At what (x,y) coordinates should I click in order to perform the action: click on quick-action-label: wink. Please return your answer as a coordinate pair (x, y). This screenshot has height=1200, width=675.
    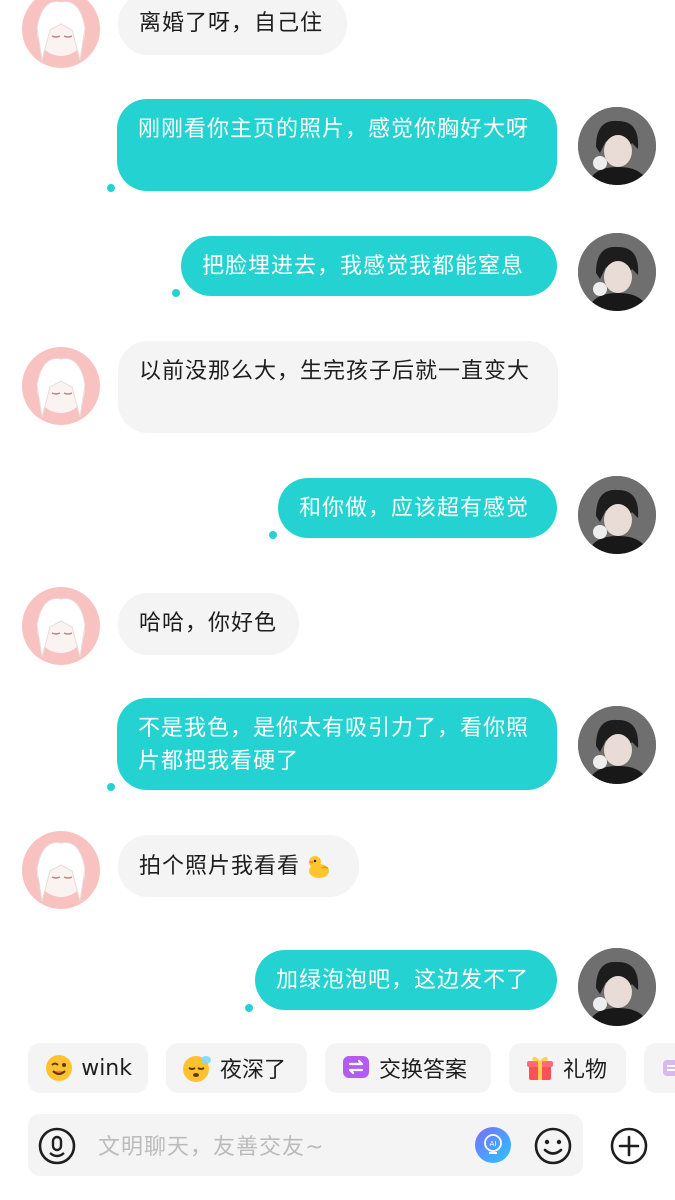
    Looking at the image, I should click on (106, 1068).